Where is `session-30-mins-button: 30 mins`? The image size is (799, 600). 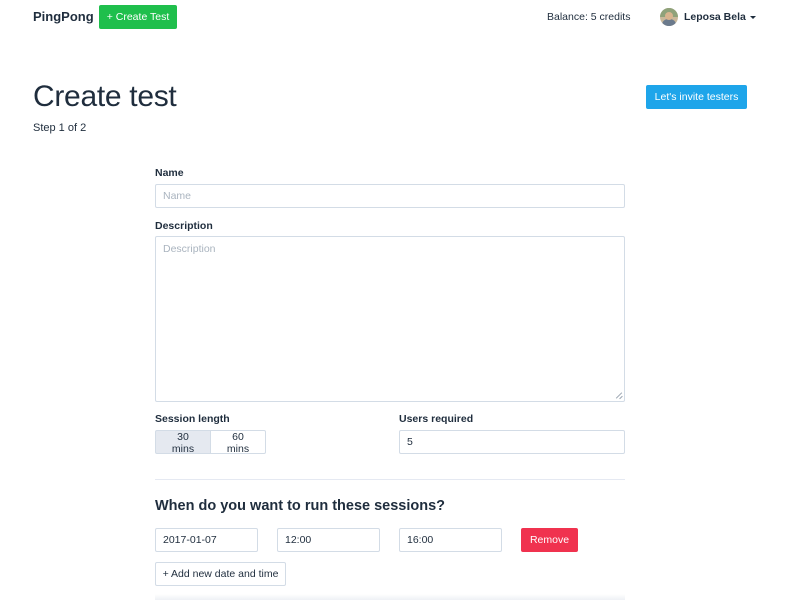
session-30-mins-button: 30 mins is located at coordinates (183, 442).